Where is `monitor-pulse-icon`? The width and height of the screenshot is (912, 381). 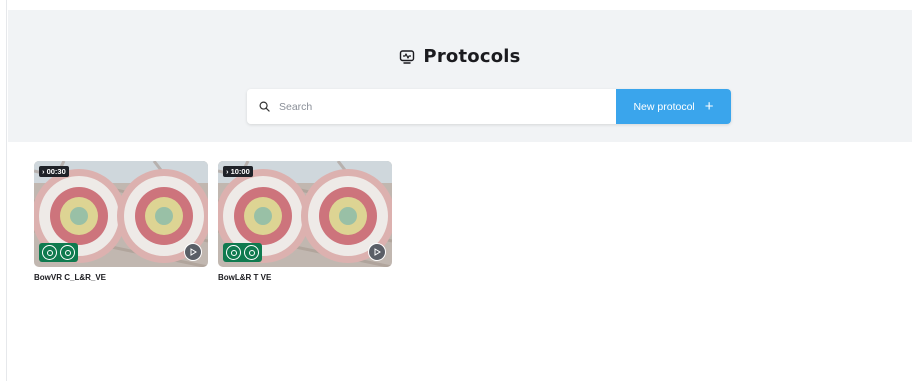 monitor-pulse-icon is located at coordinates (407, 56).